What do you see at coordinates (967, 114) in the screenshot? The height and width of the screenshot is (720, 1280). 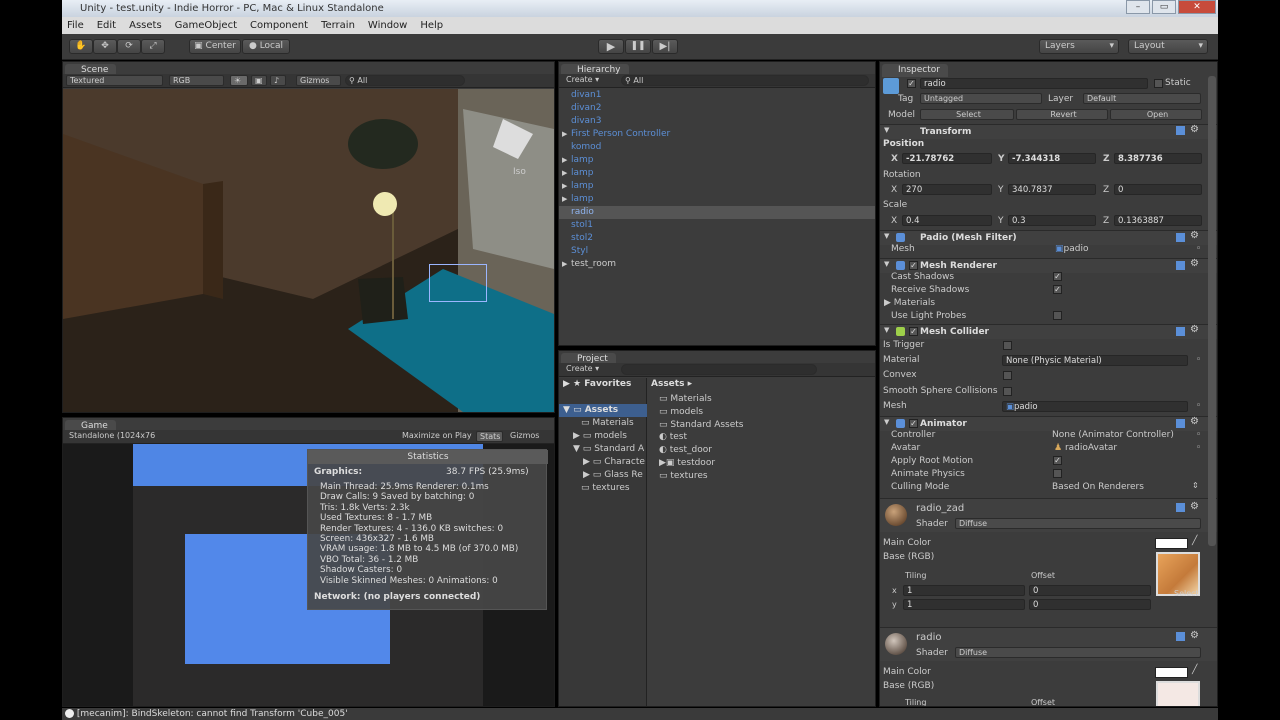 I see `model-select-button: Select` at bounding box center [967, 114].